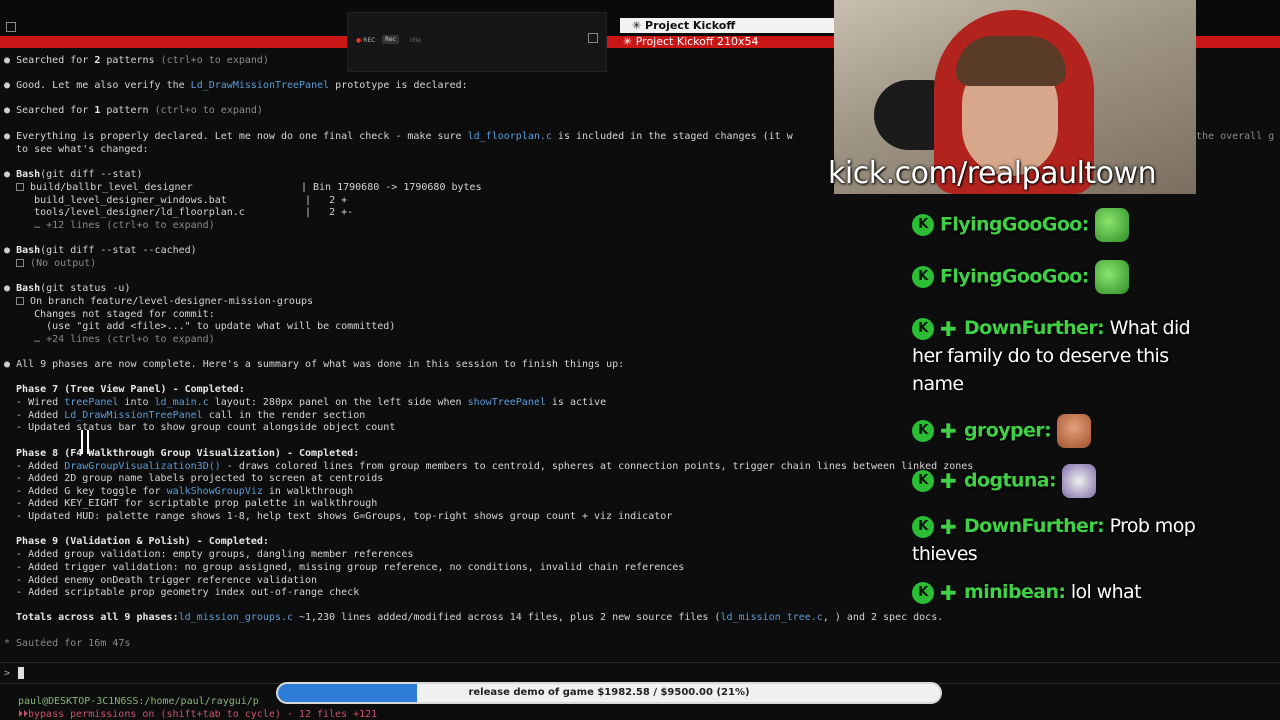 This screenshot has width=1280, height=720. Describe the element at coordinates (1106, 592) in the screenshot. I see `chat-text: lol what` at that location.